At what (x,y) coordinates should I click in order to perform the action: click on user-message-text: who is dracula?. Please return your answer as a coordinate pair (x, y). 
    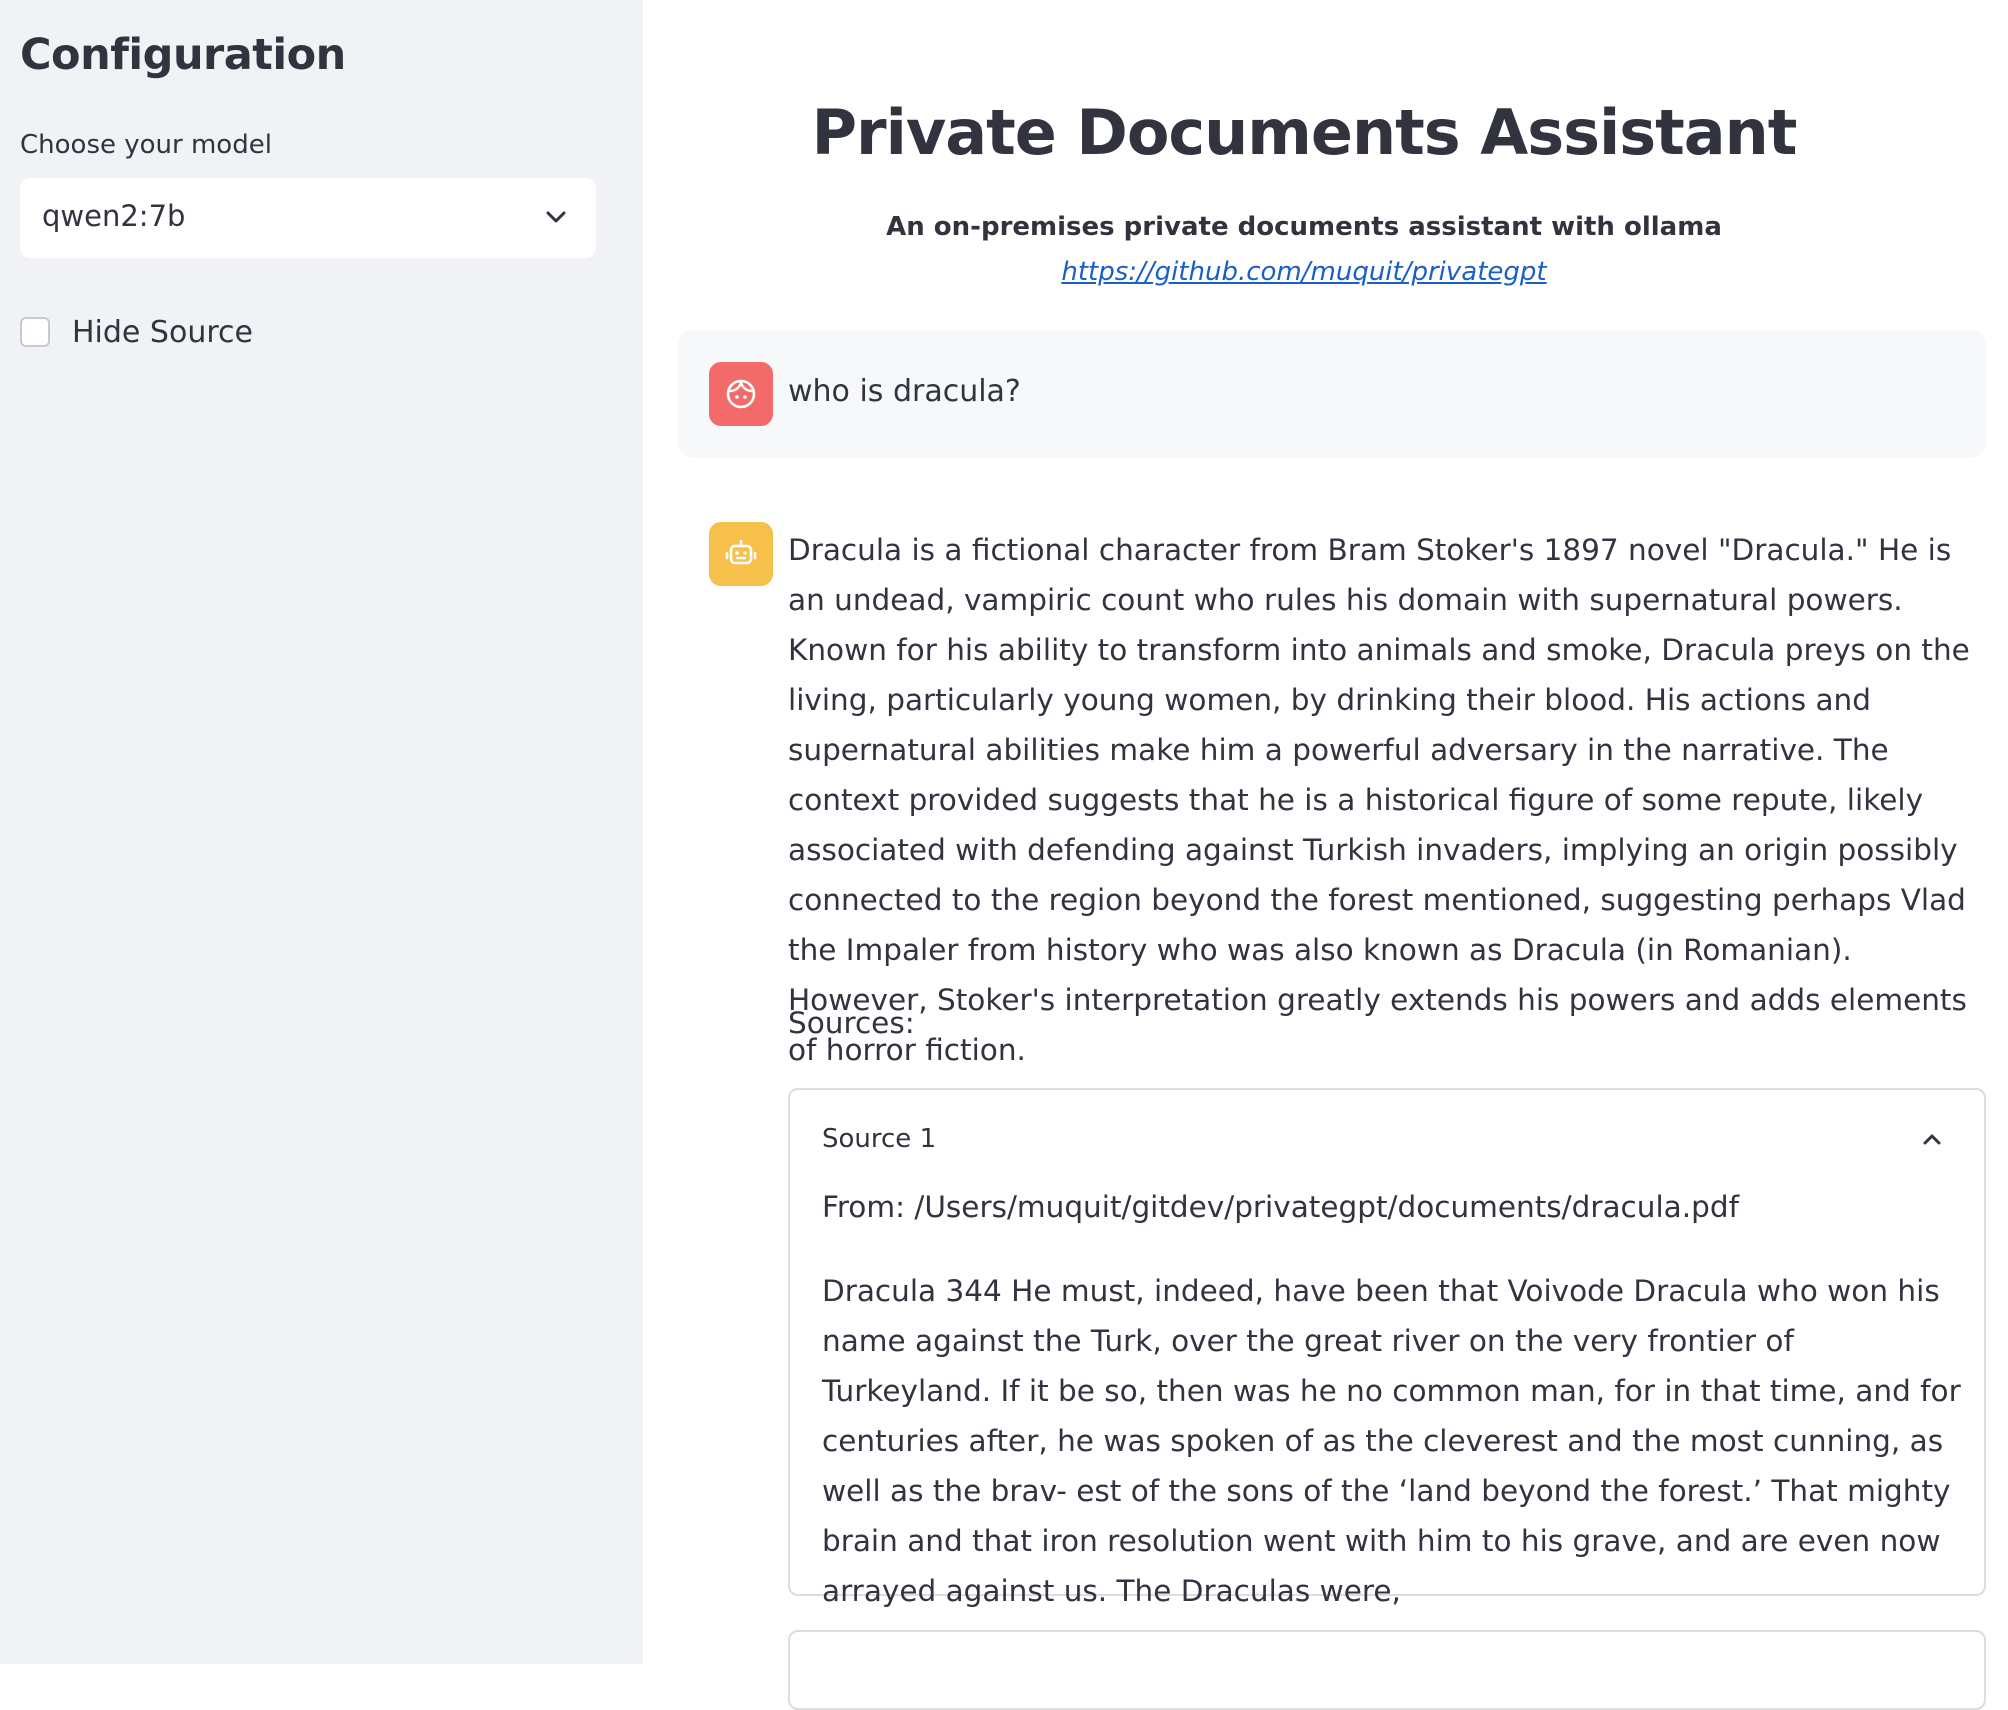
    Looking at the image, I should click on (904, 391).